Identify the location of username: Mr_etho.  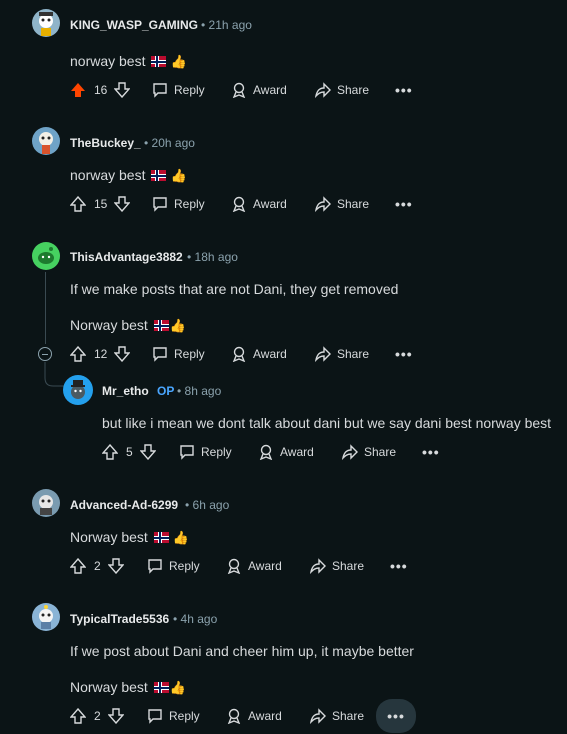
(125, 391).